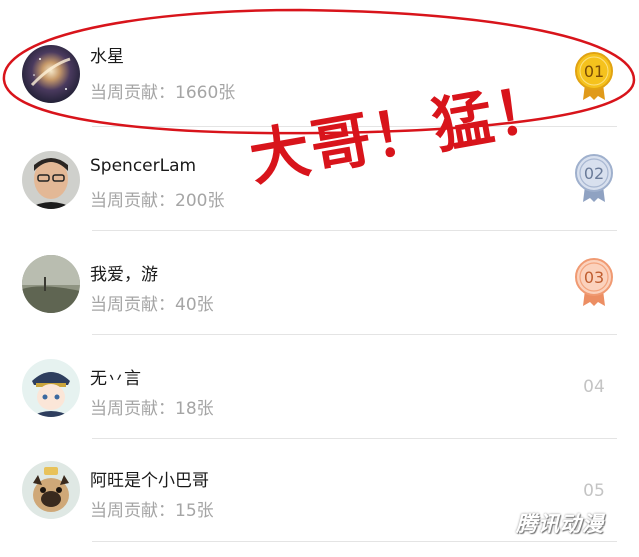 Image resolution: width=639 pixels, height=557 pixels. Describe the element at coordinates (354, 541) in the screenshot. I see `divider` at that location.